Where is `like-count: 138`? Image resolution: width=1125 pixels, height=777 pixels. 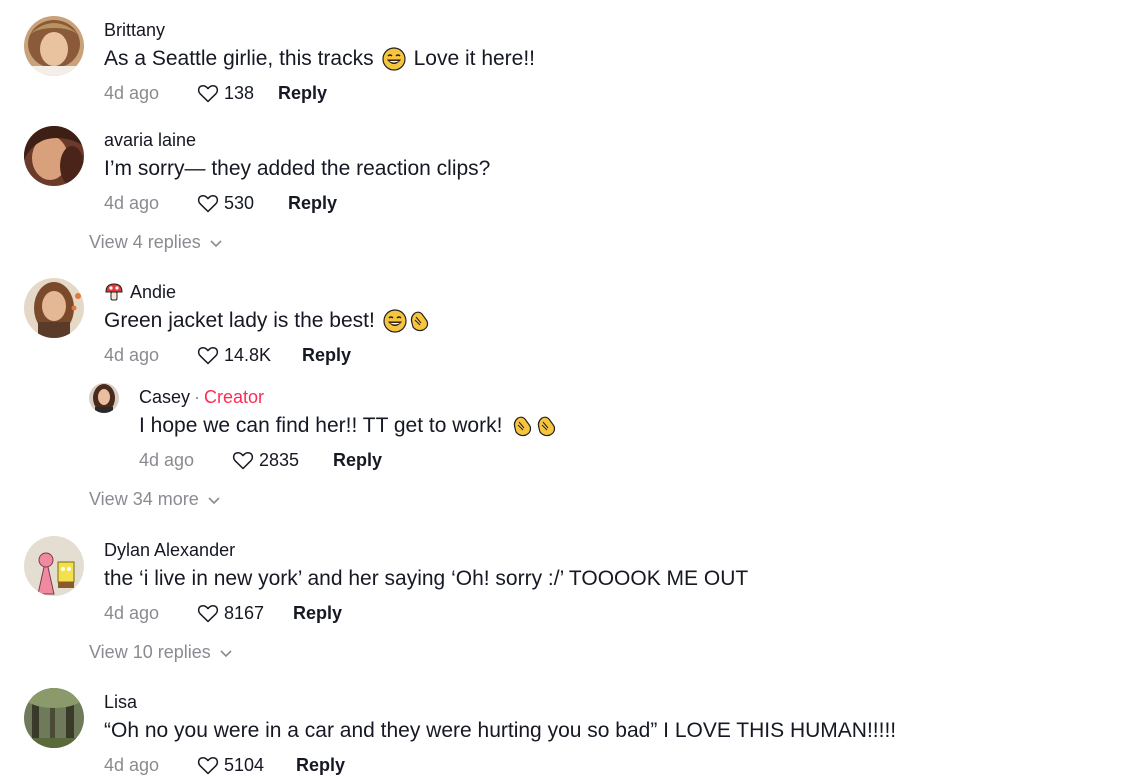
like-count: 138 is located at coordinates (239, 92).